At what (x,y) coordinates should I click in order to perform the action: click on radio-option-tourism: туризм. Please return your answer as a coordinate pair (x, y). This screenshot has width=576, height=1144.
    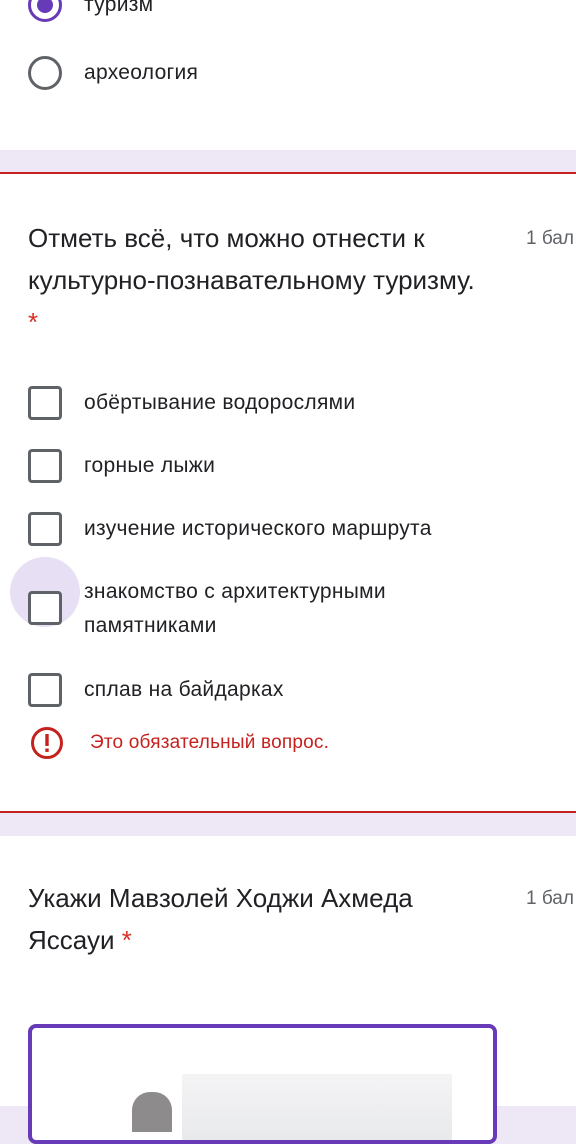
    Looking at the image, I should click on (90, 12).